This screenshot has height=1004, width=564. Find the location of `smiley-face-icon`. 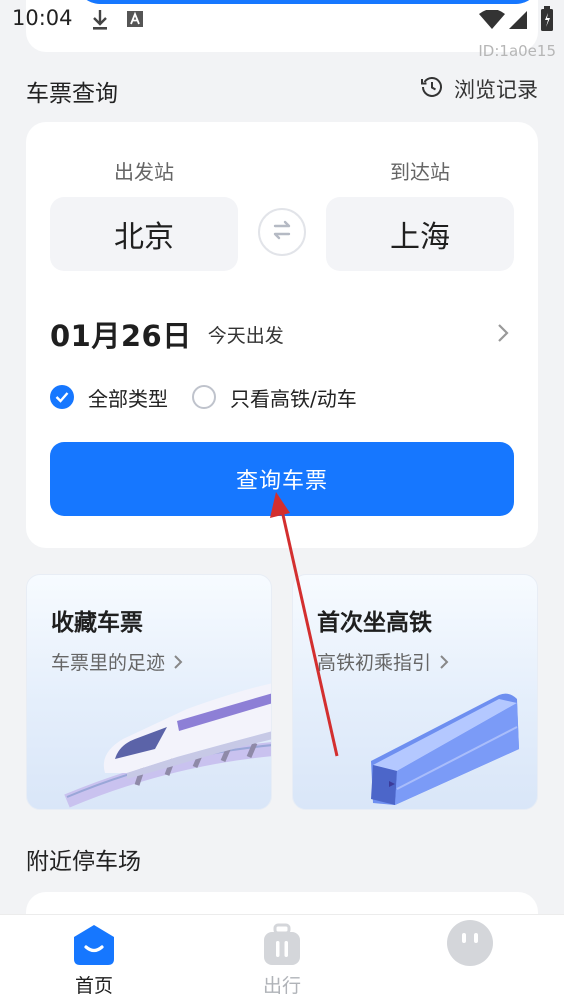

smiley-face-icon is located at coordinates (470, 943).